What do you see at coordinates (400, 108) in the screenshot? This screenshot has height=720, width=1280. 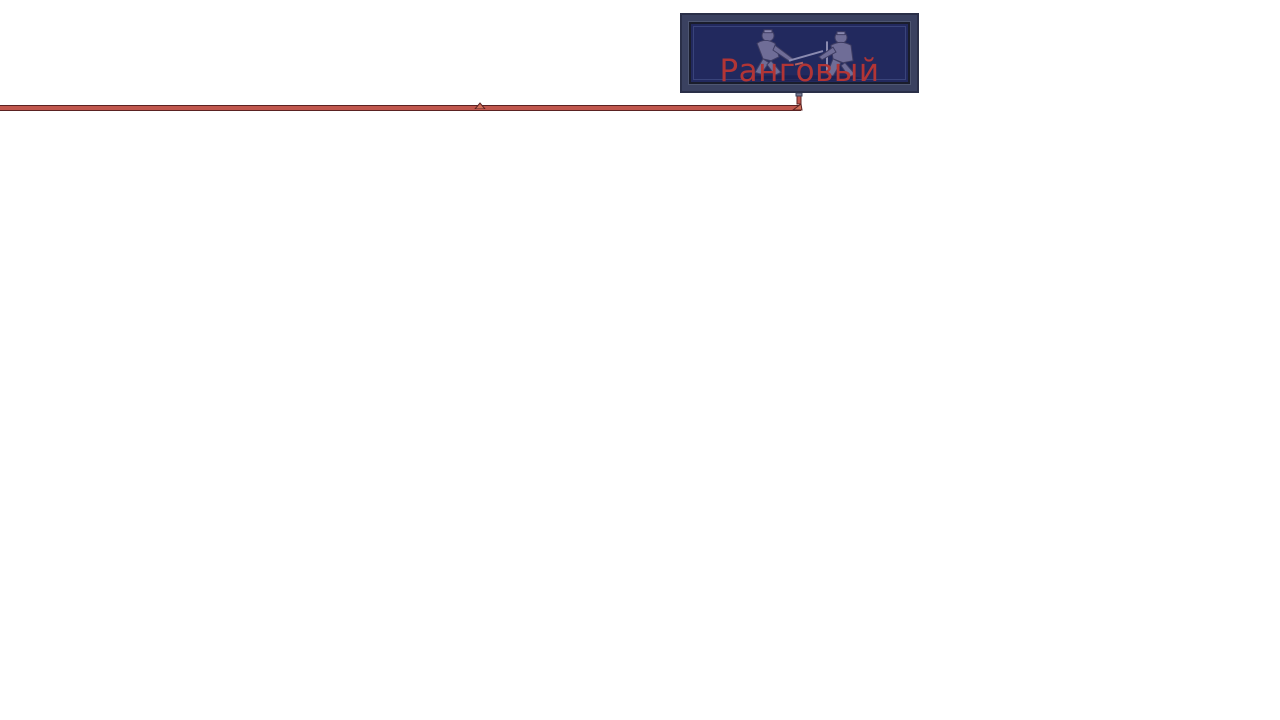 I see `connector-rail` at bounding box center [400, 108].